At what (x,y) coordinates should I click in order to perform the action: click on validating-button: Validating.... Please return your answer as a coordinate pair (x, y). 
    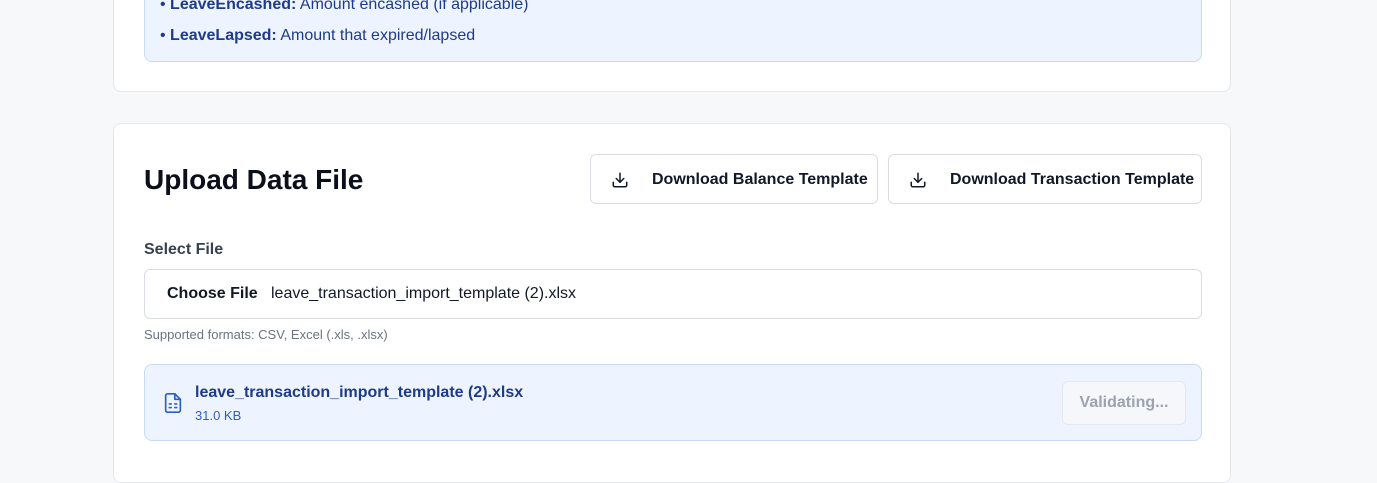
    Looking at the image, I should click on (1124, 403).